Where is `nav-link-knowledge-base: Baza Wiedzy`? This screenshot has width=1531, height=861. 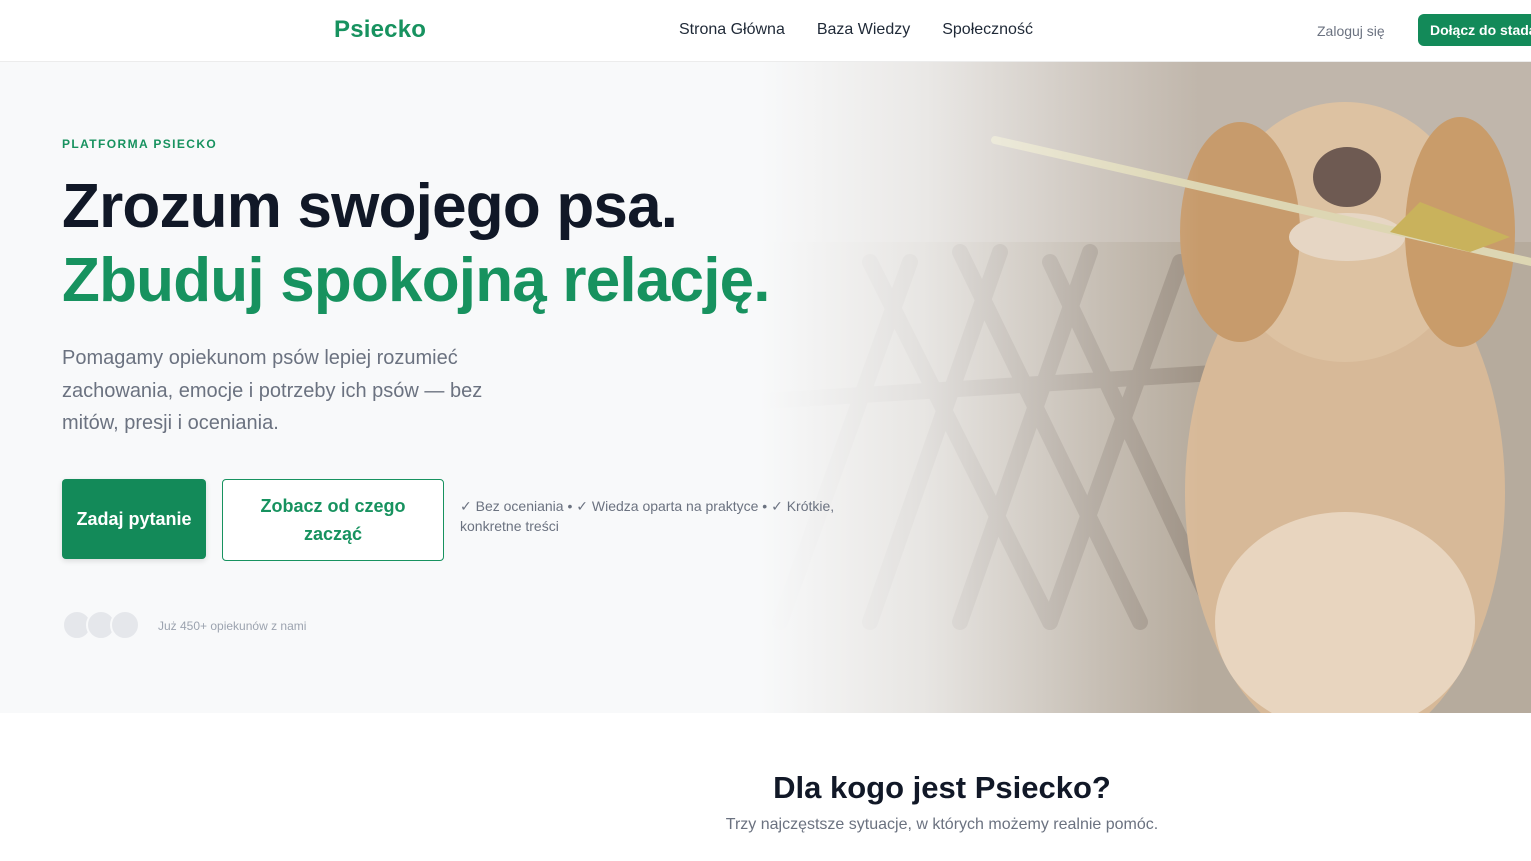
nav-link-knowledge-base: Baza Wiedzy is located at coordinates (863, 30).